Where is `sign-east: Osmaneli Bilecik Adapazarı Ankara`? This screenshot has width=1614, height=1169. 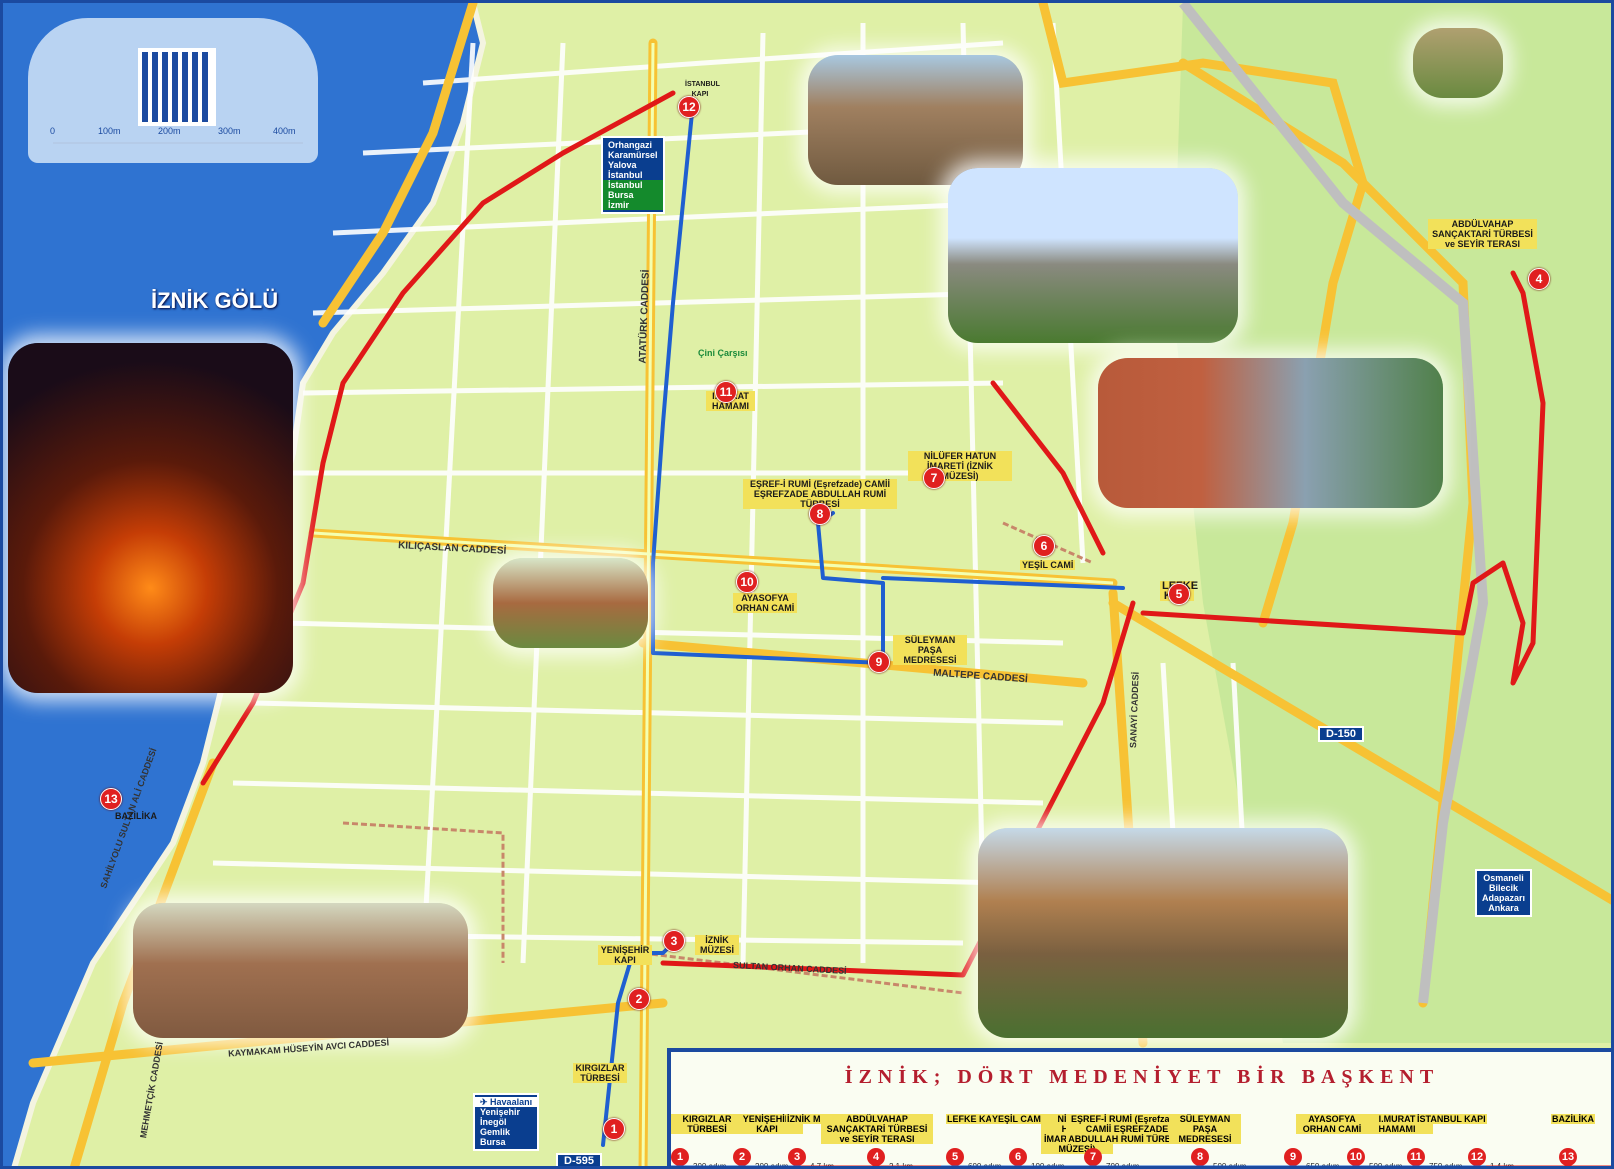
sign-east: Osmaneli Bilecik Adapazarı Ankara is located at coordinates (1504, 893).